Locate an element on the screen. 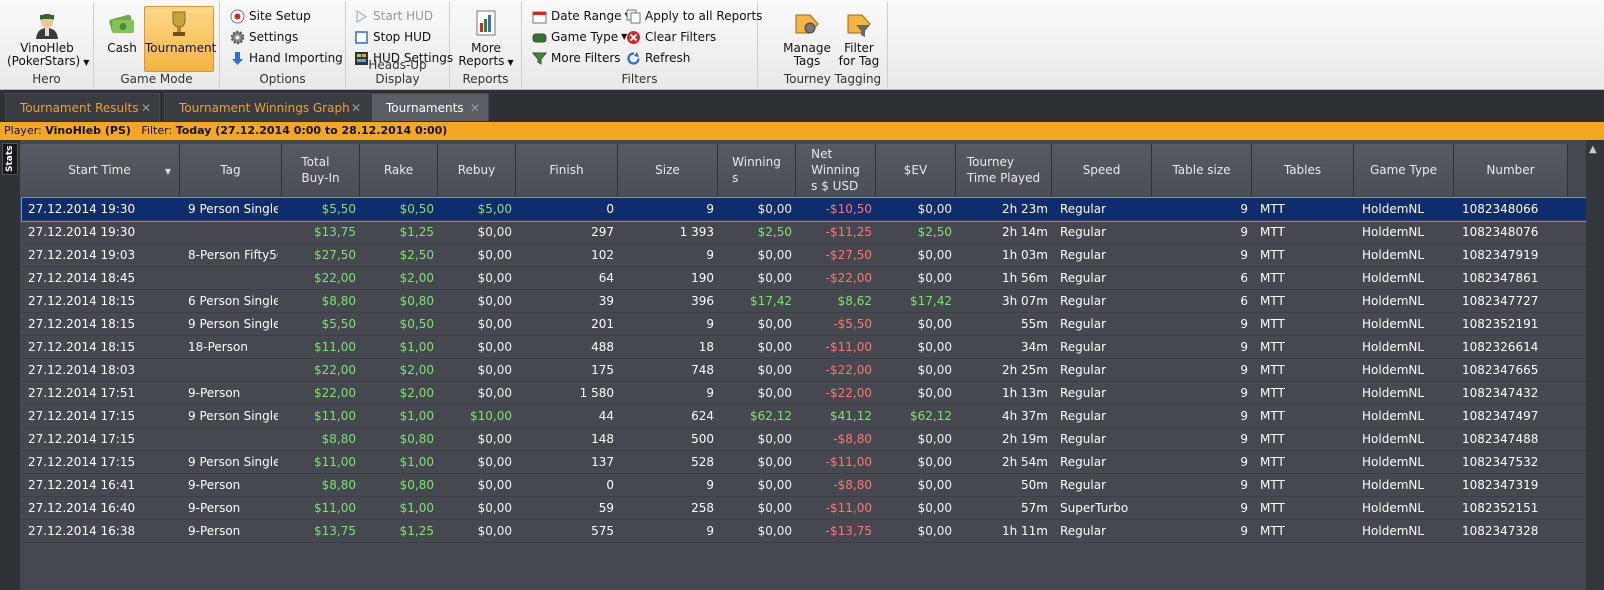 The width and height of the screenshot is (1604, 590). column-header-rebuy: Rebuy is located at coordinates (477, 170).